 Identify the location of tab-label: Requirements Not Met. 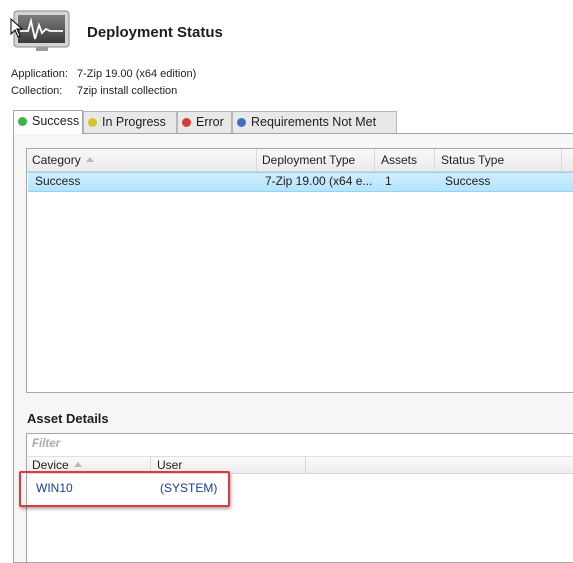
(314, 122).